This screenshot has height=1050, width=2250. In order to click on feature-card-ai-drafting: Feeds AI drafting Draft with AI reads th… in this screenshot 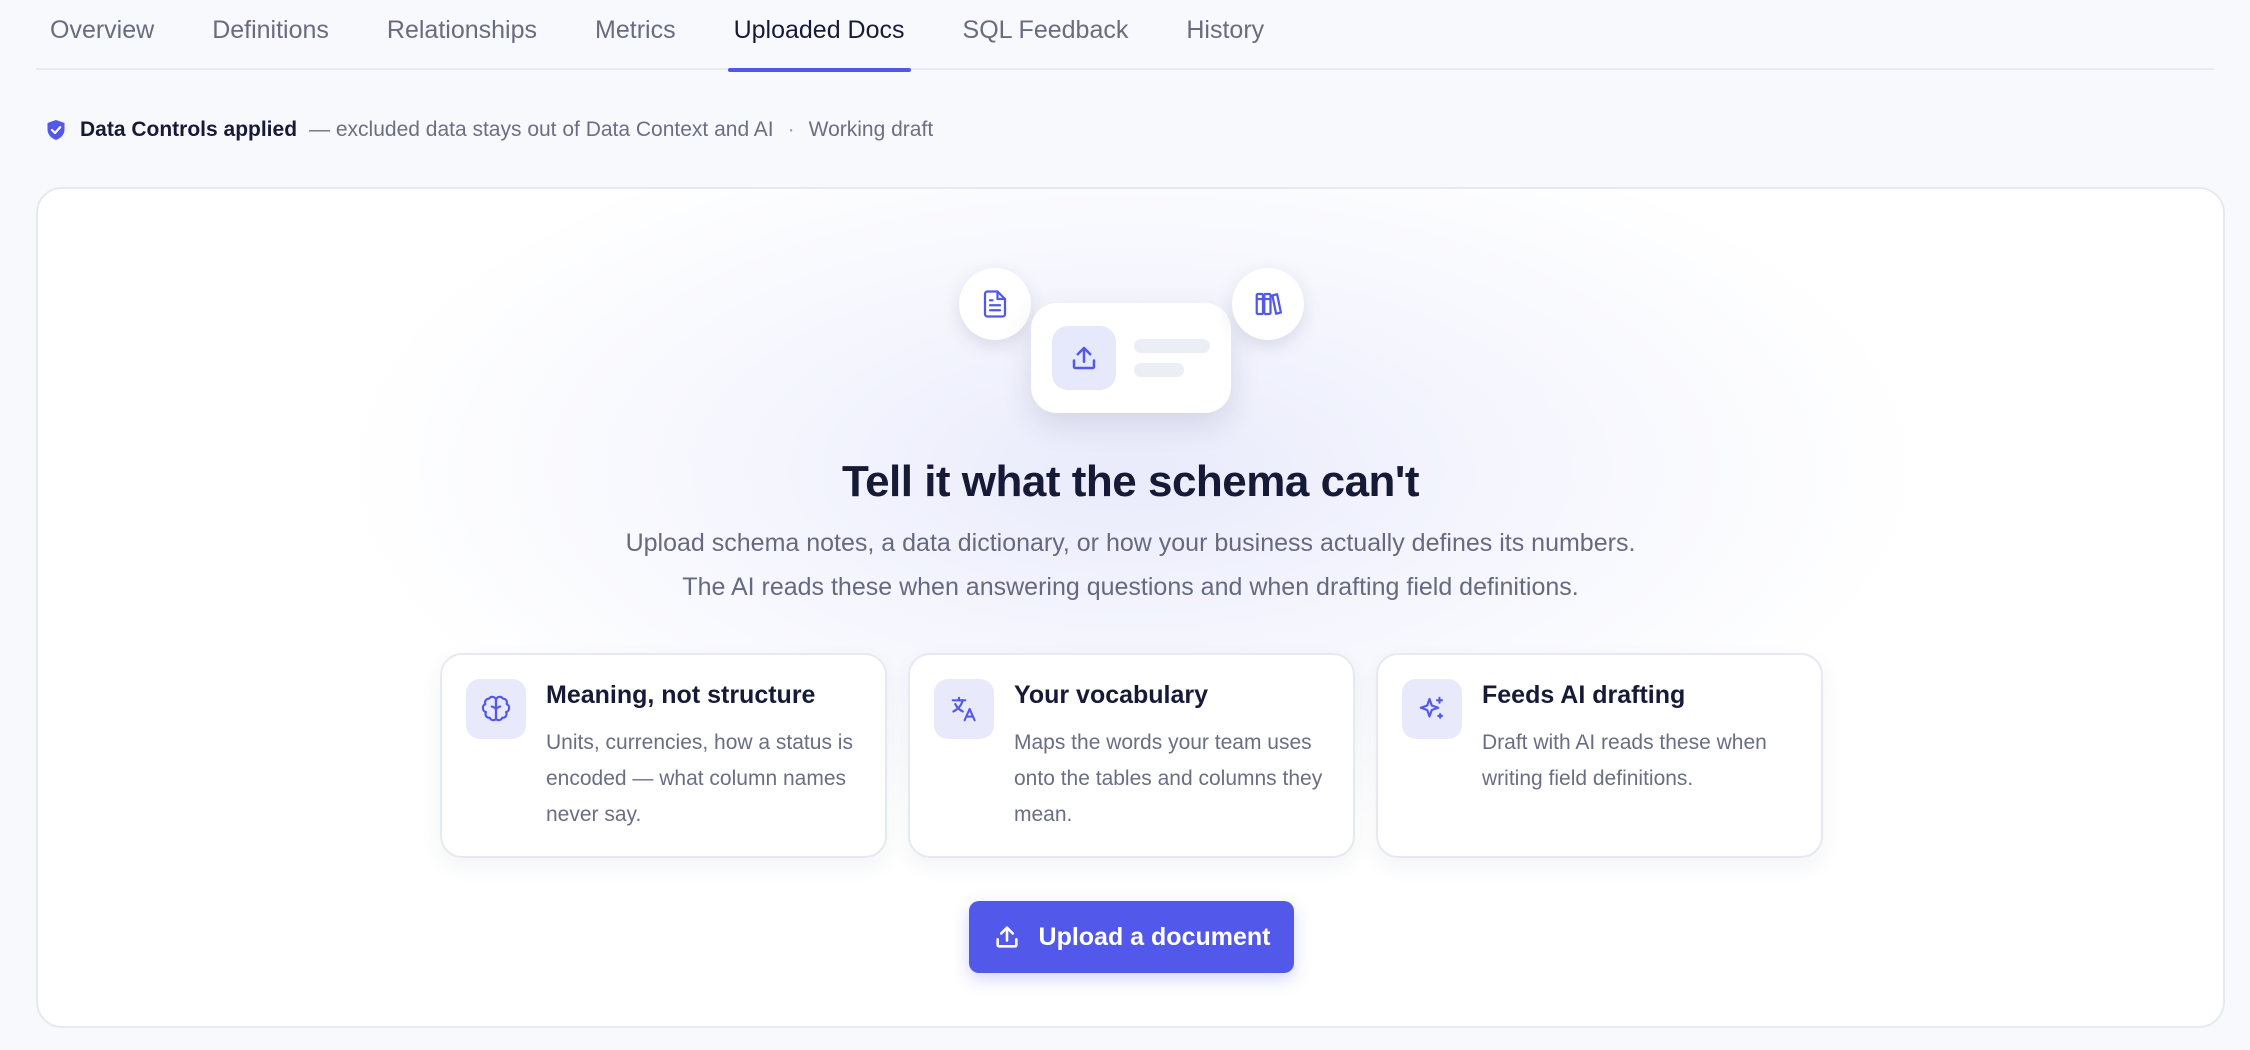, I will do `click(1599, 755)`.